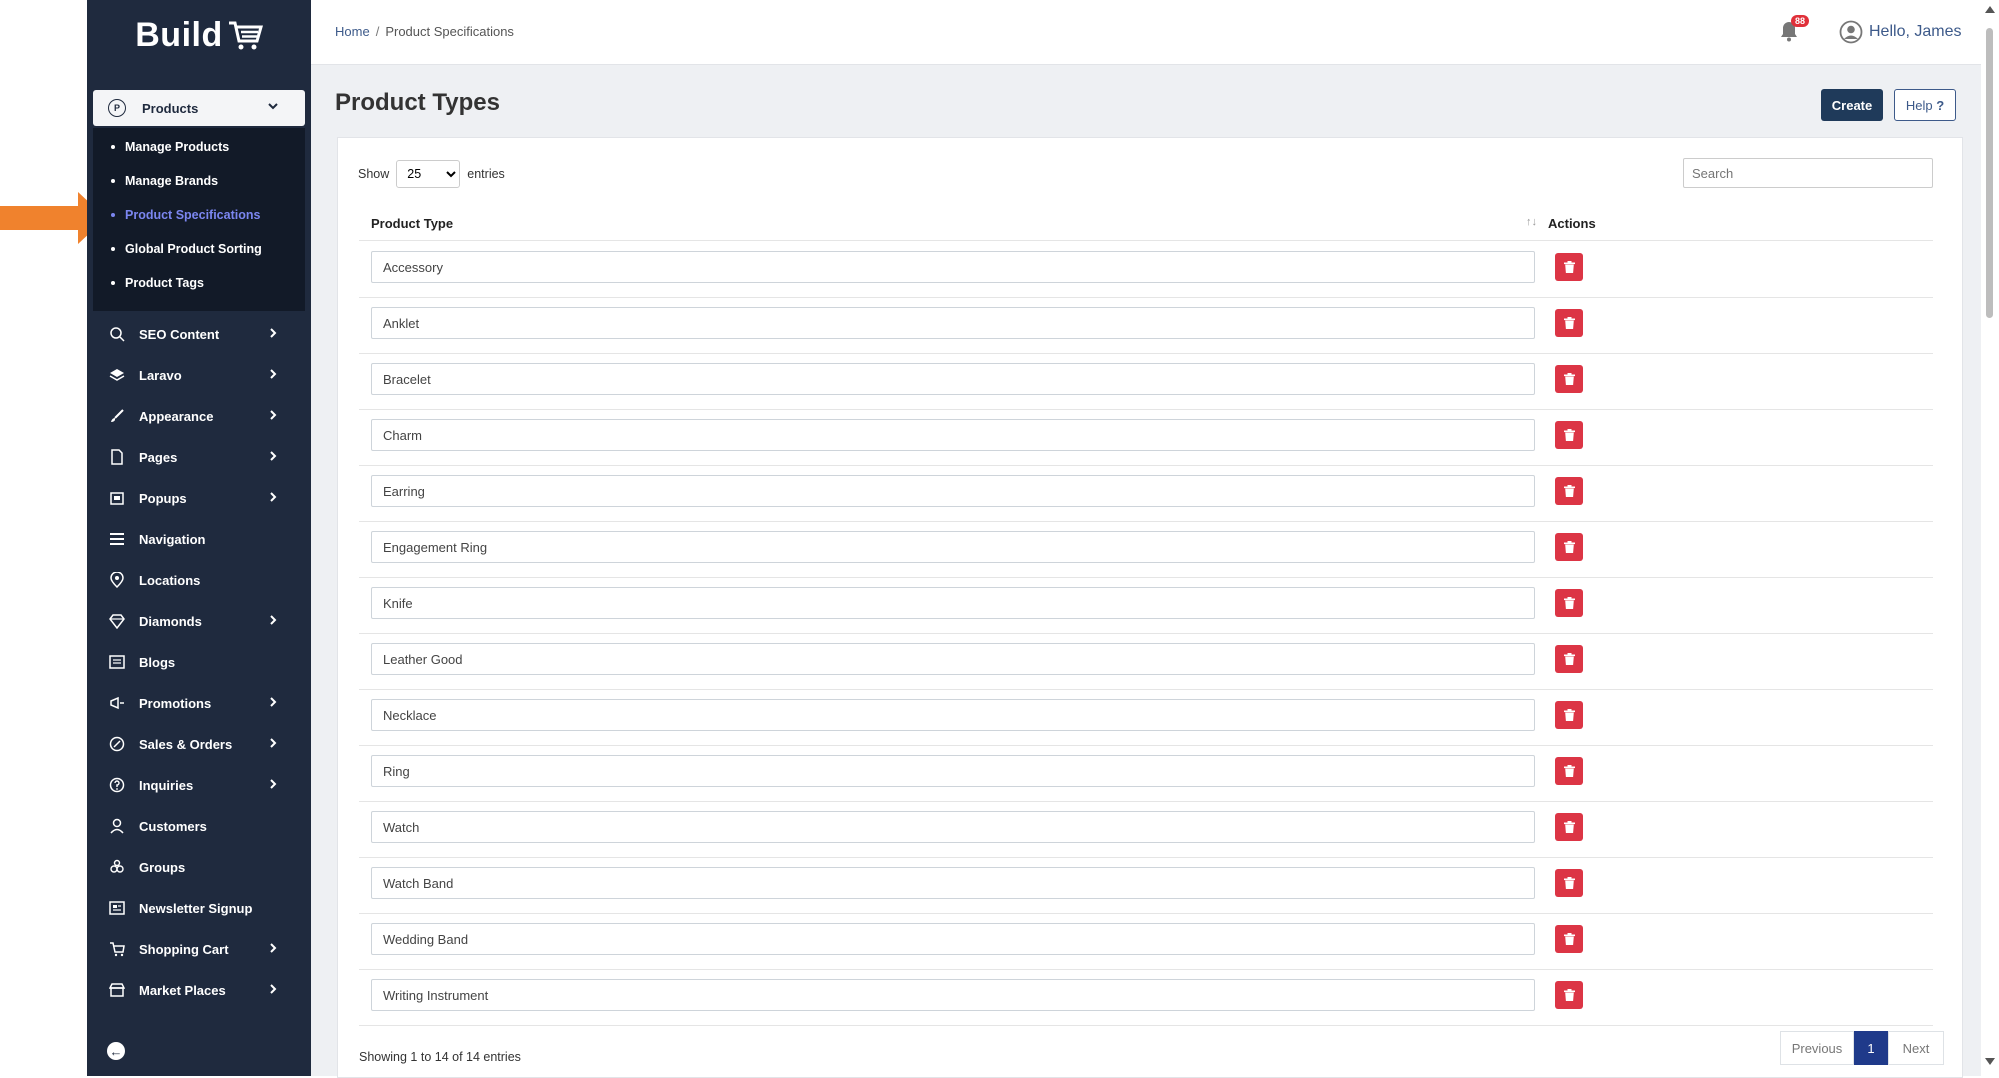 The width and height of the screenshot is (1999, 1078). What do you see at coordinates (158, 457) in the screenshot?
I see `sidebar-item-label: Pages` at bounding box center [158, 457].